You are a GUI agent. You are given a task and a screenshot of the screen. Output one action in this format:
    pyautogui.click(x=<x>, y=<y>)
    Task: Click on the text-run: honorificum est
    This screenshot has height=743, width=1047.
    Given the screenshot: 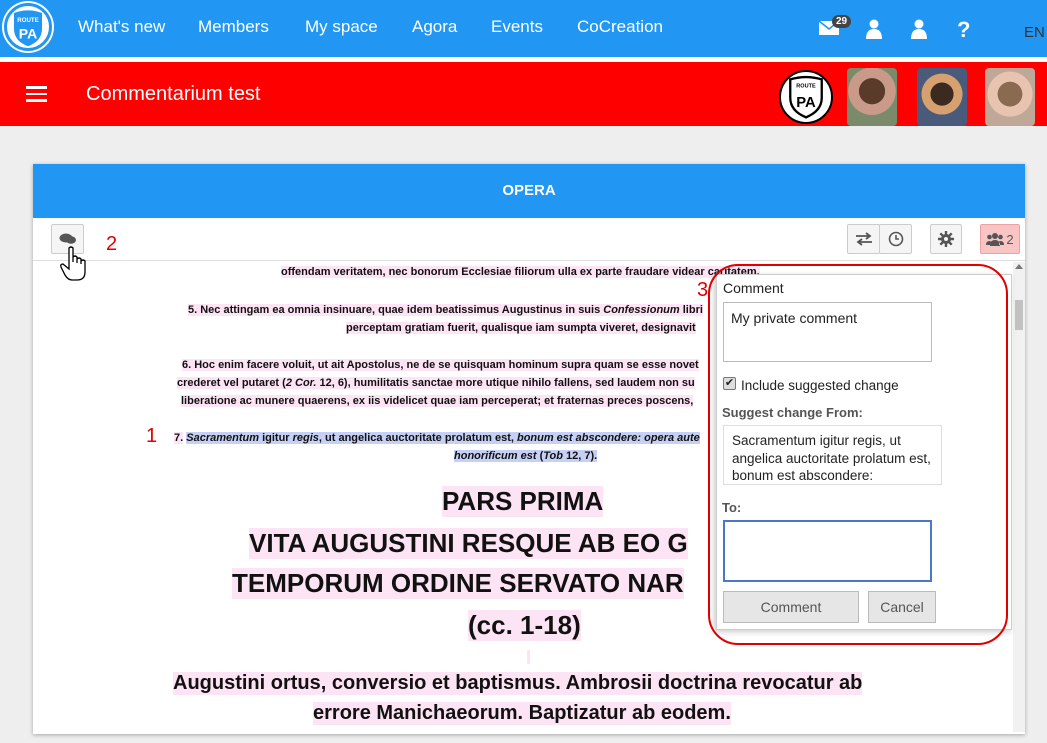 What is the action you would take?
    pyautogui.click(x=495, y=456)
    